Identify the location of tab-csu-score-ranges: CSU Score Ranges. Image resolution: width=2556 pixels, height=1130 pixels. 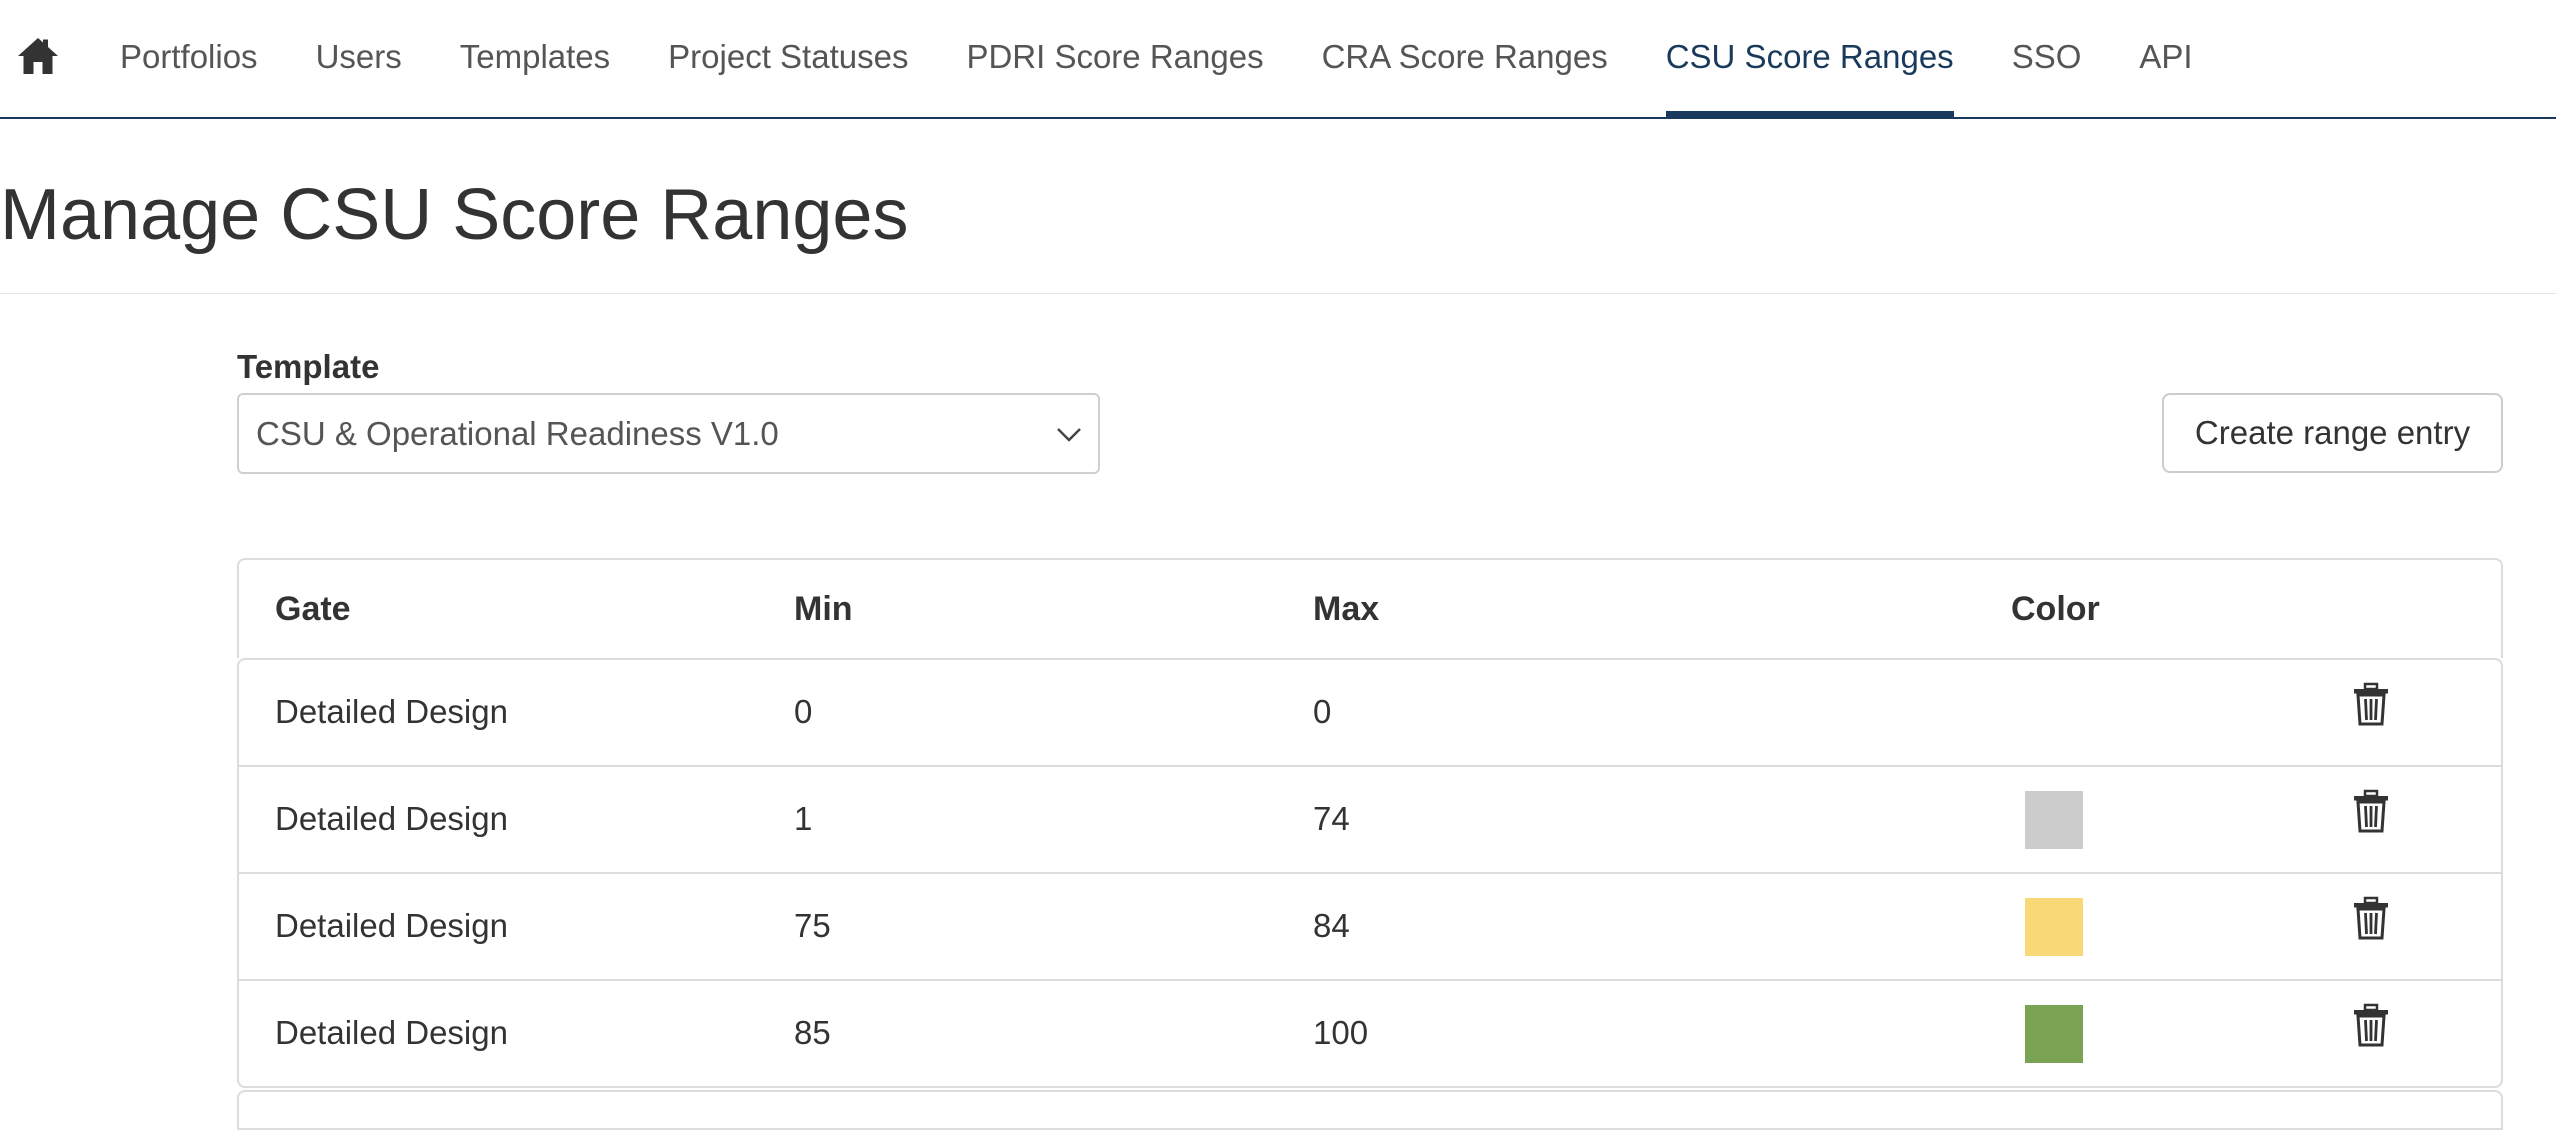
(1810, 59).